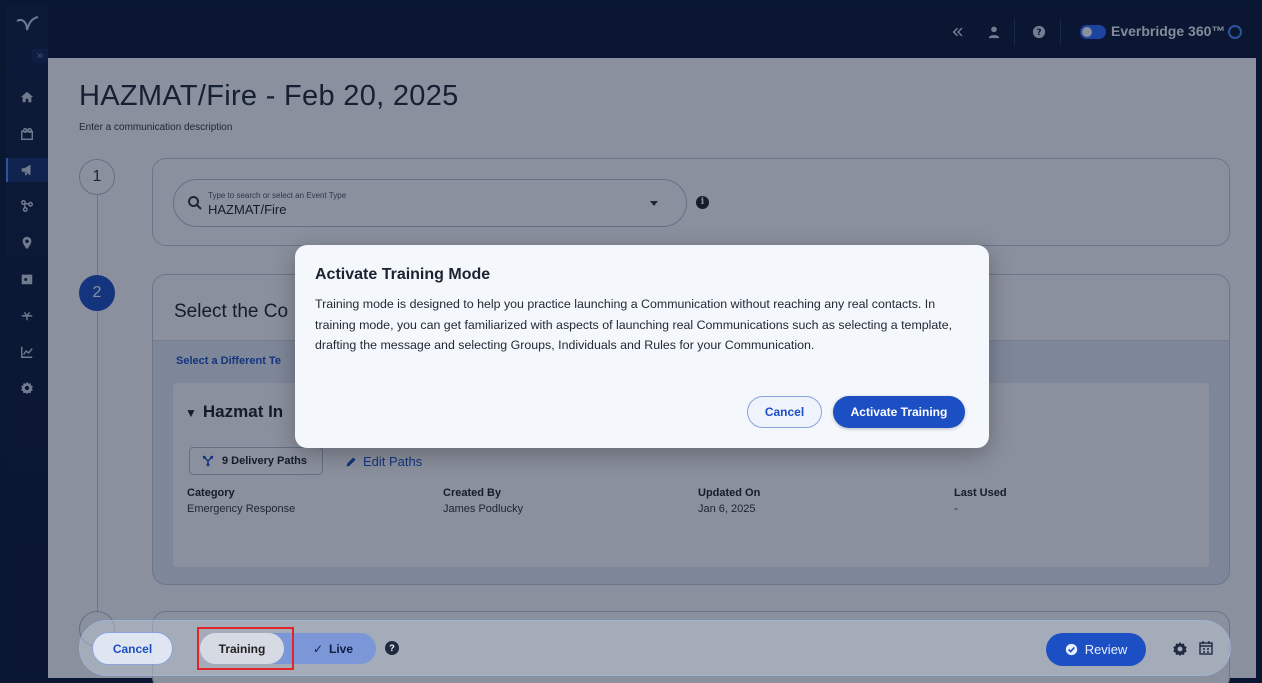  I want to click on calendar-icon, so click(1206, 648).